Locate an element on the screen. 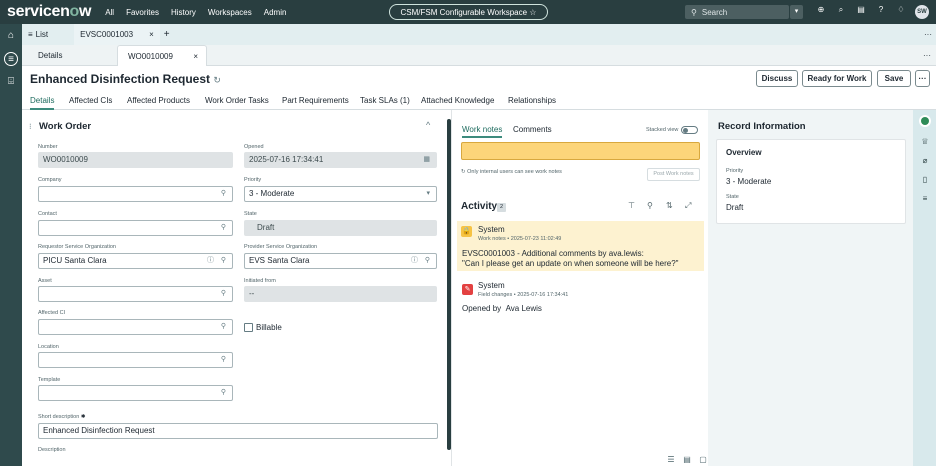  post-work-notes-button: Post Work notes is located at coordinates (673, 174).